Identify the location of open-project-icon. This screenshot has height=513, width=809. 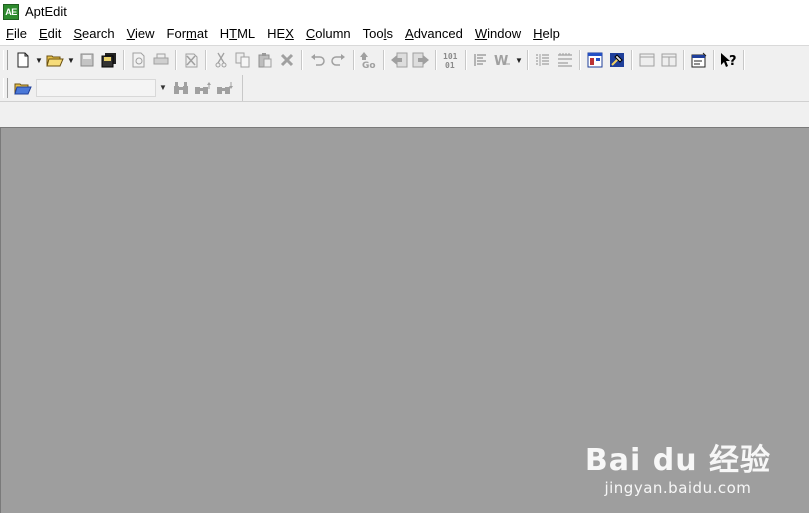
(23, 88).